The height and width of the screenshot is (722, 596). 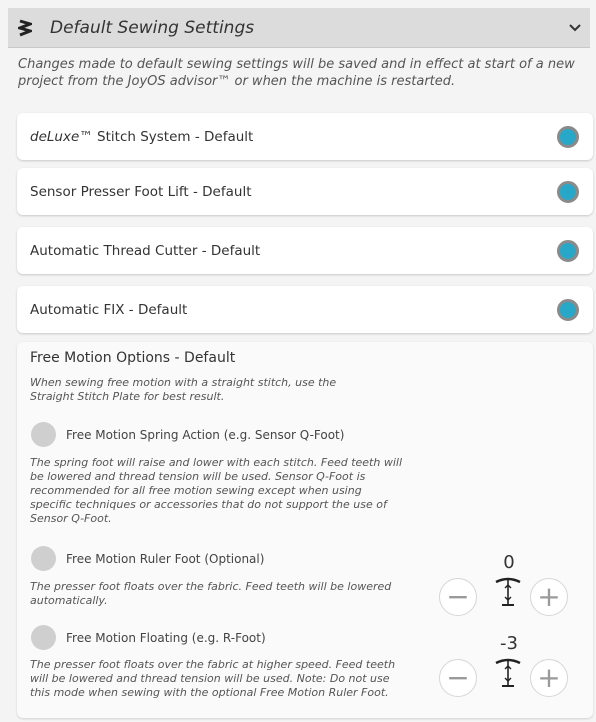 I want to click on option-label: Free Motion Floating (e.g. R-Foot), so click(x=166, y=637).